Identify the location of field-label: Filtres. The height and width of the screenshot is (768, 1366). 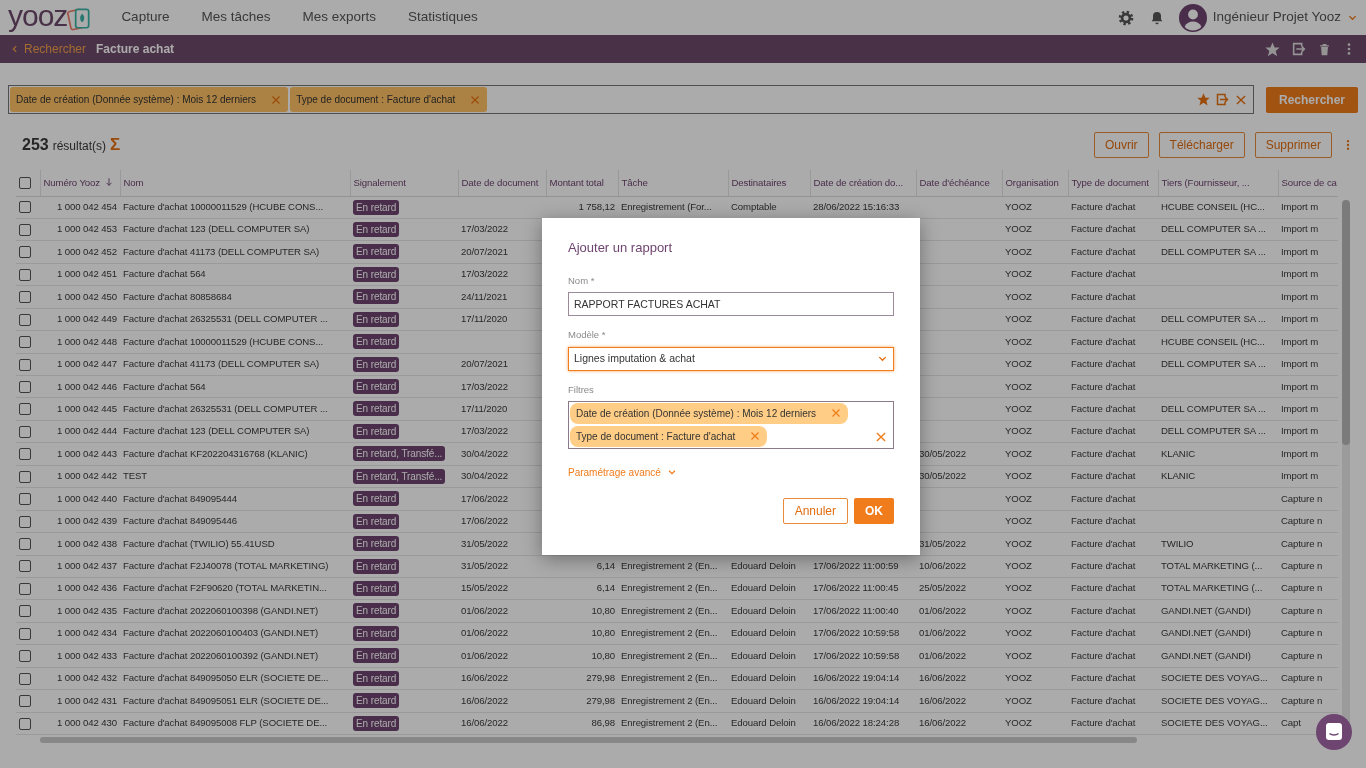
(581, 389).